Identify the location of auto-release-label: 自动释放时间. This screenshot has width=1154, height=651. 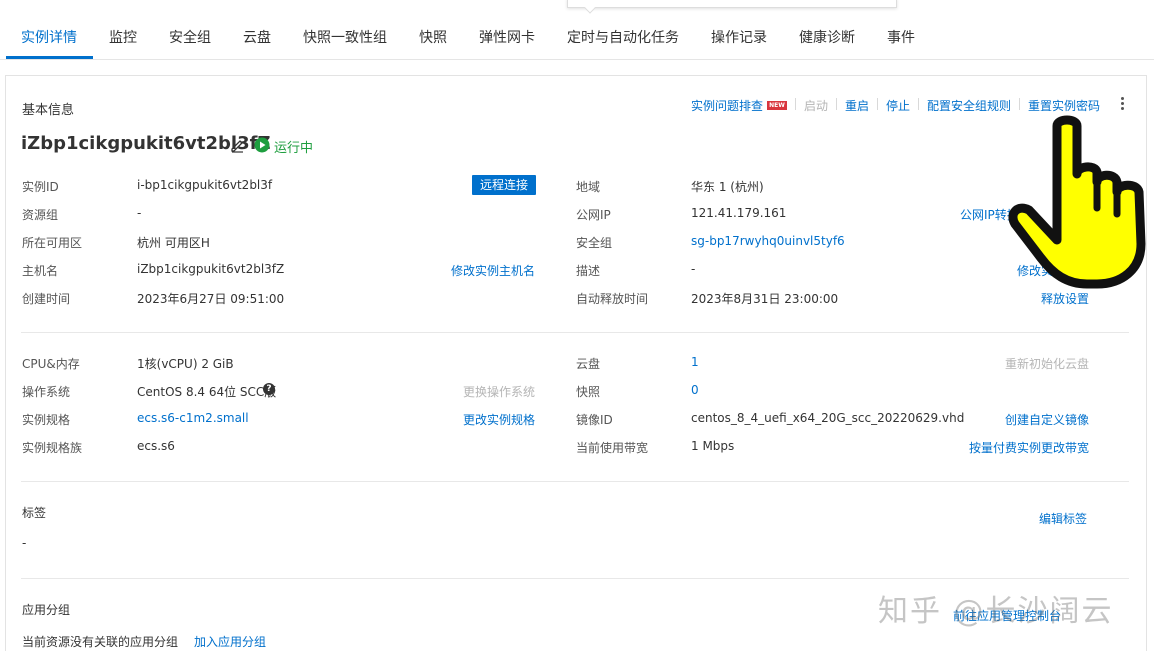
(612, 299).